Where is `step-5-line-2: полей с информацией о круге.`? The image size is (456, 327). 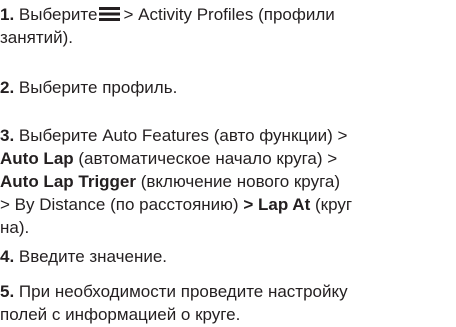 step-5-line-2: полей с информацией о круге. is located at coordinates (120, 314).